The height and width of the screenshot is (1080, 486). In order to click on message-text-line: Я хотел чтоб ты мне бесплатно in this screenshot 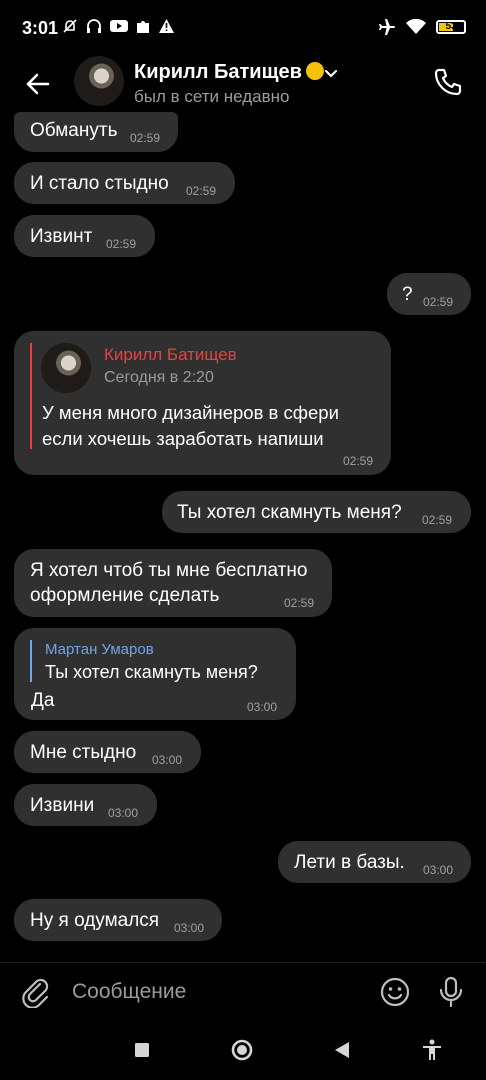, I will do `click(169, 570)`.